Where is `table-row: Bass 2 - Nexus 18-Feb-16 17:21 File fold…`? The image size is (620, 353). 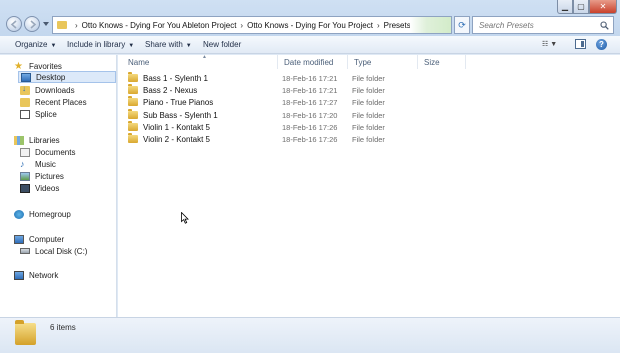
table-row: Bass 2 - Nexus 18-Feb-16 17:21 File fold… is located at coordinates (294, 90).